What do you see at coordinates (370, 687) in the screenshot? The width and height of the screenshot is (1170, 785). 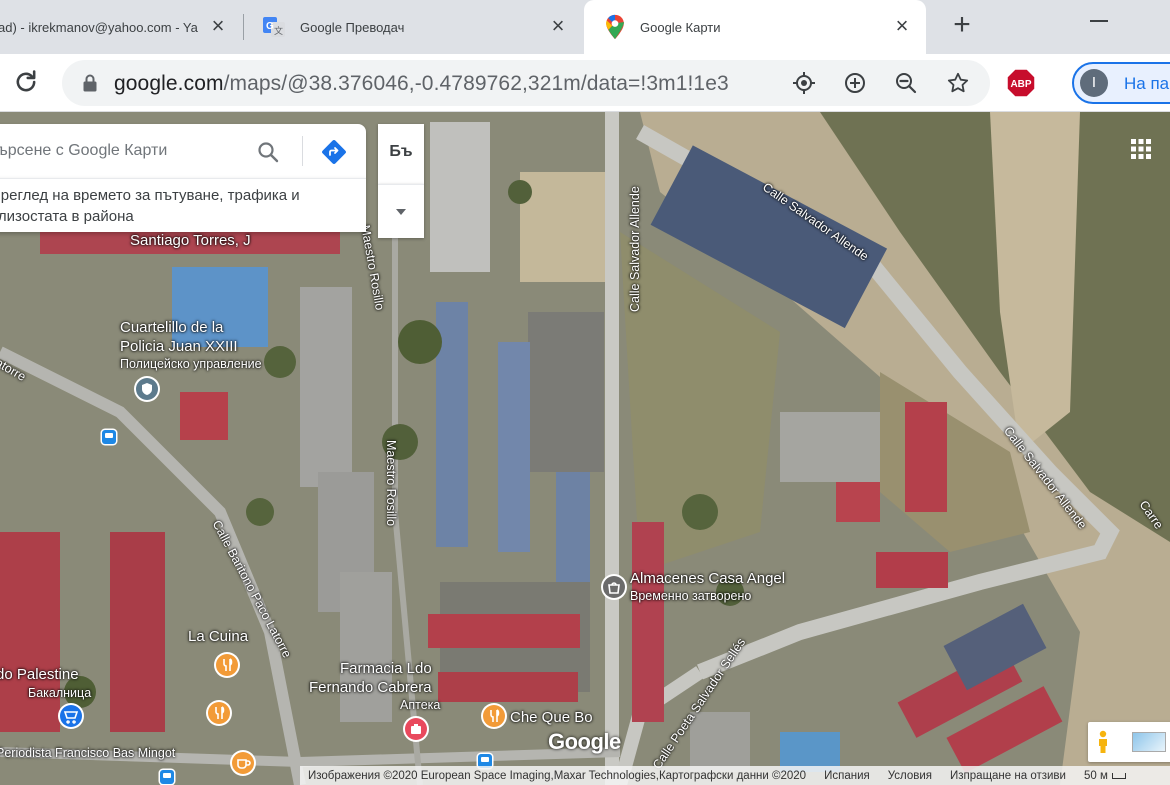 I see `poi-label: Fernando Cabrera` at bounding box center [370, 687].